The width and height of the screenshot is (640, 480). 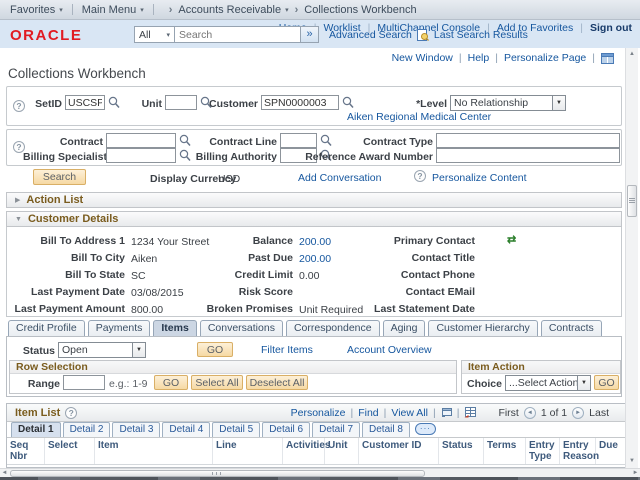 I want to click on search-scope-select: All ▾, so click(x=154, y=34).